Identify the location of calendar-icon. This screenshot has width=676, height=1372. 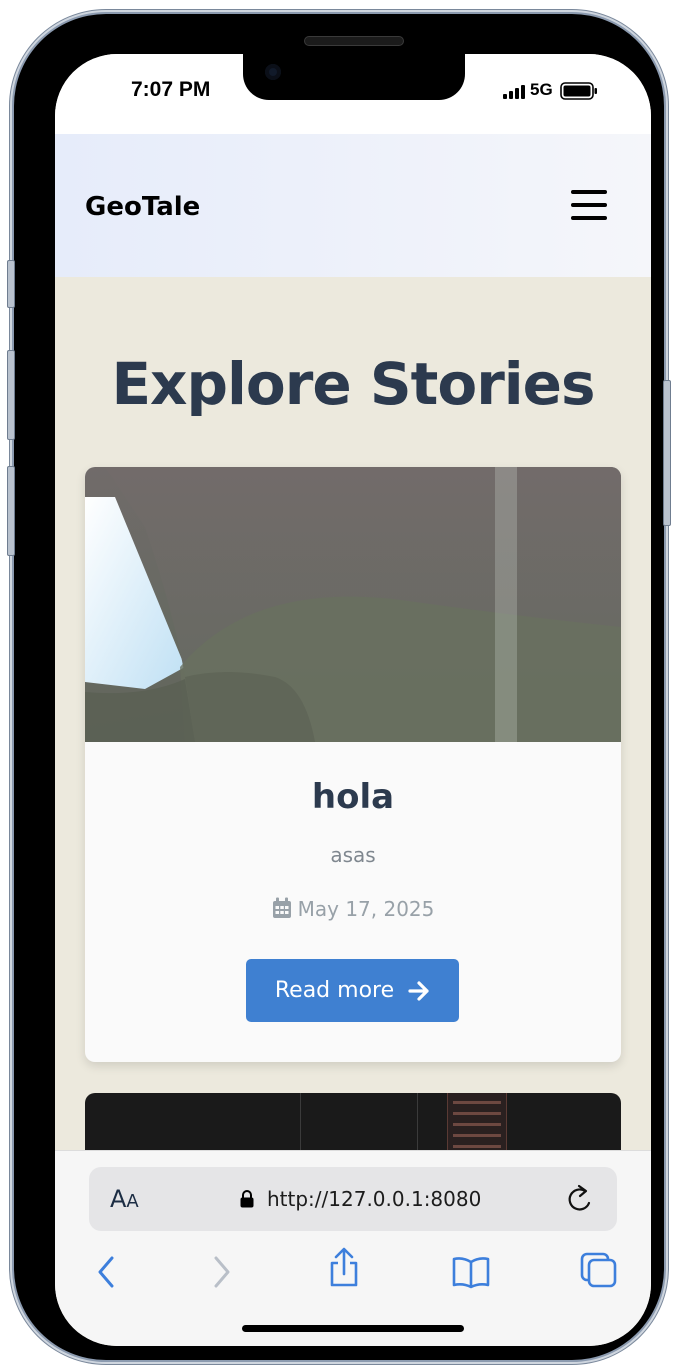
(281, 907).